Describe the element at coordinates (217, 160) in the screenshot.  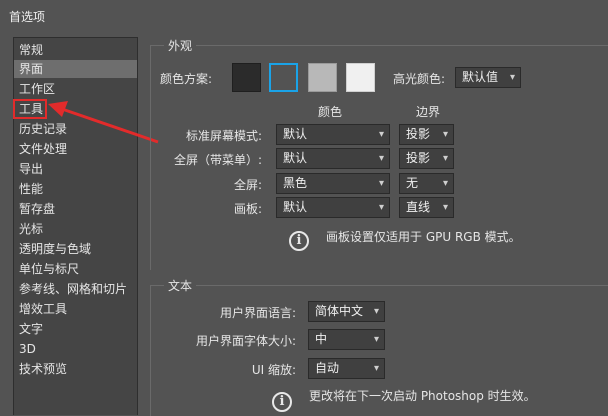
I see `fullscreen-menus-label: 全屏（带菜单）:` at that location.